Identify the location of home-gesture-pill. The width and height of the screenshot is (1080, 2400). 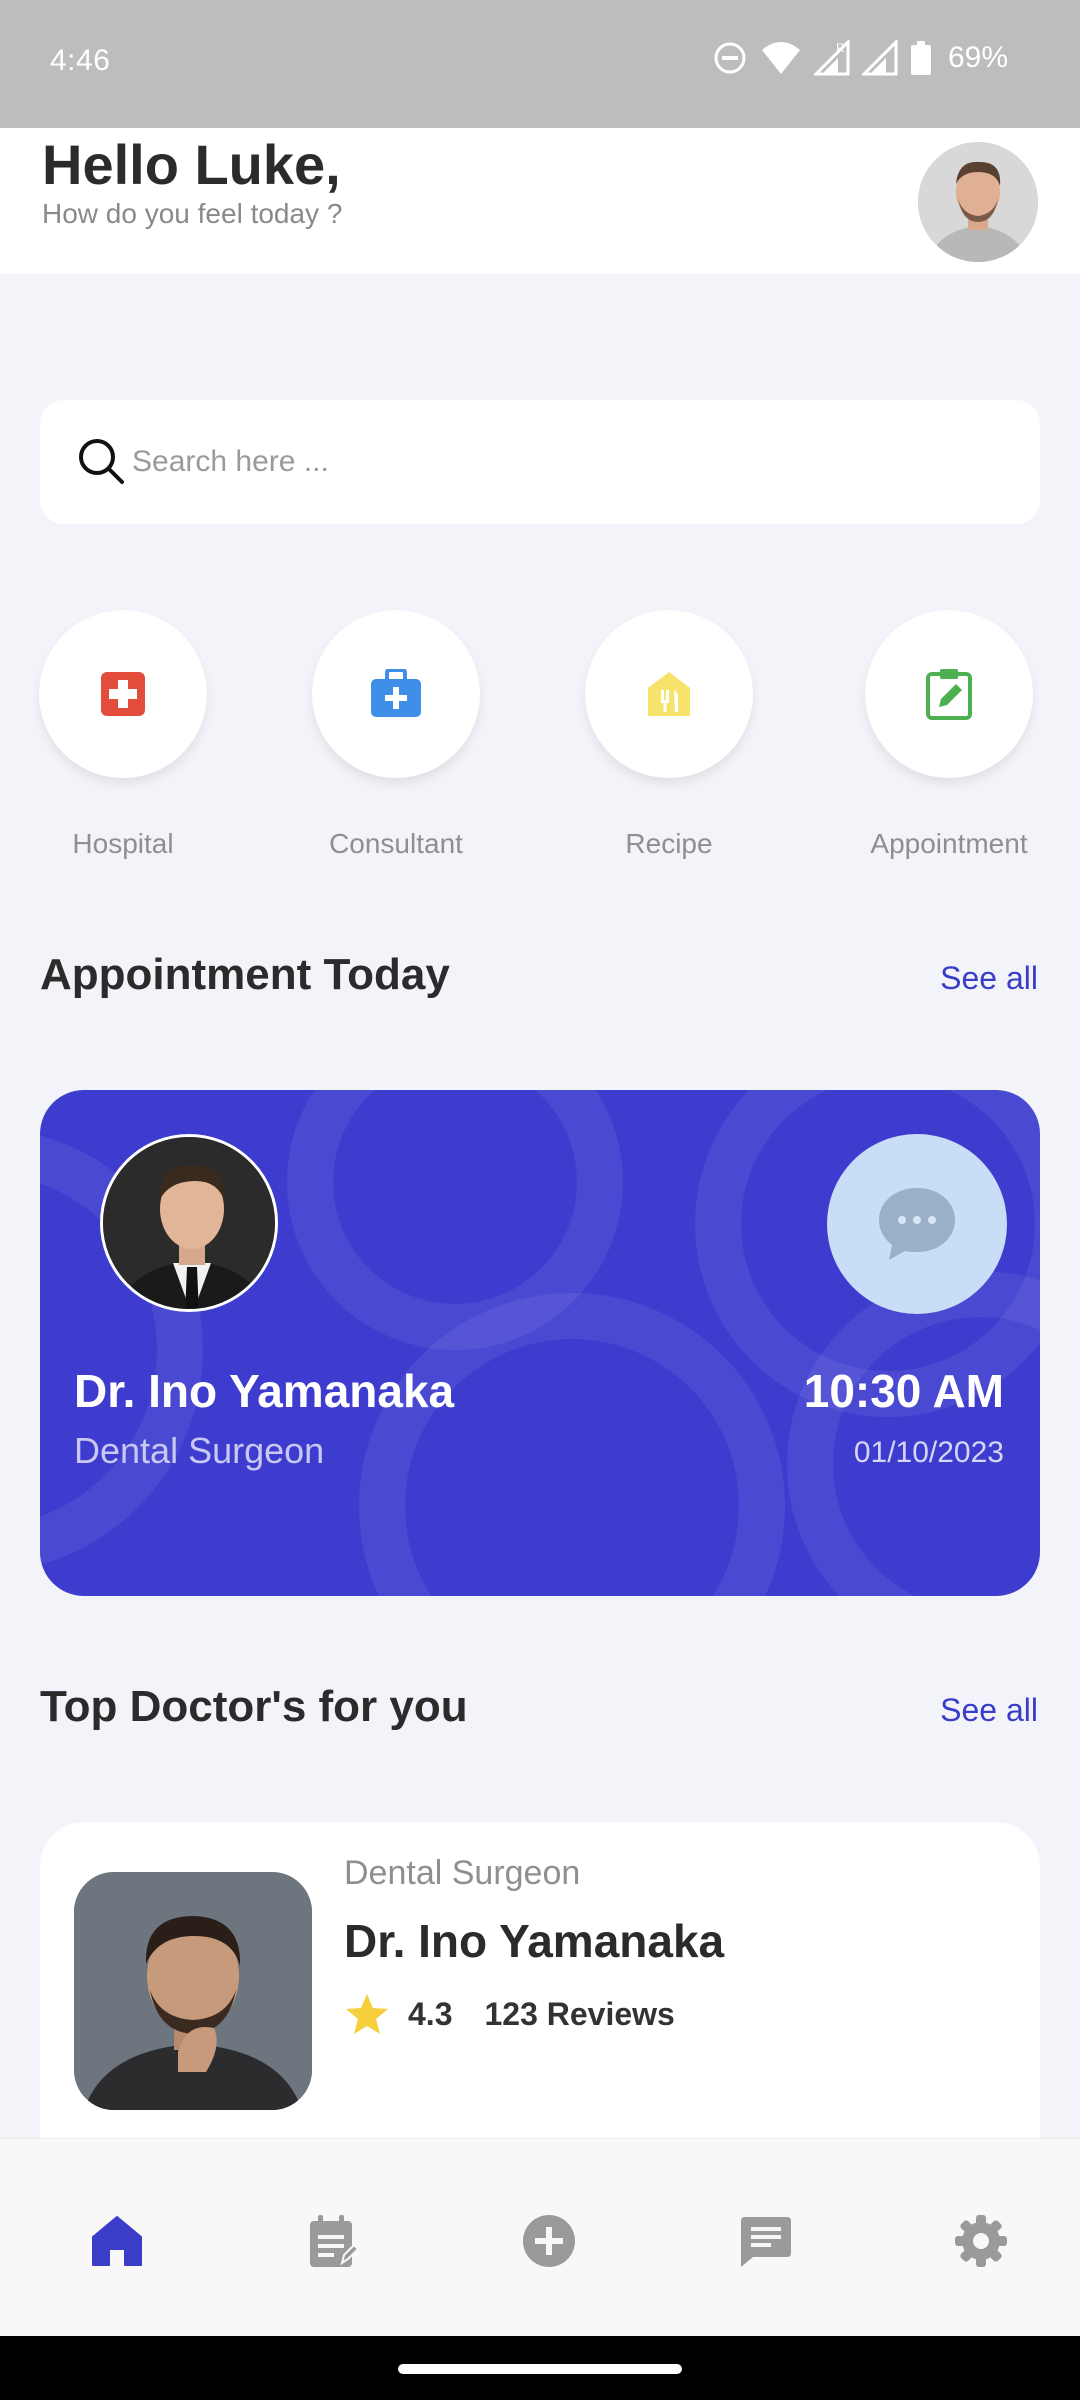
(540, 2369).